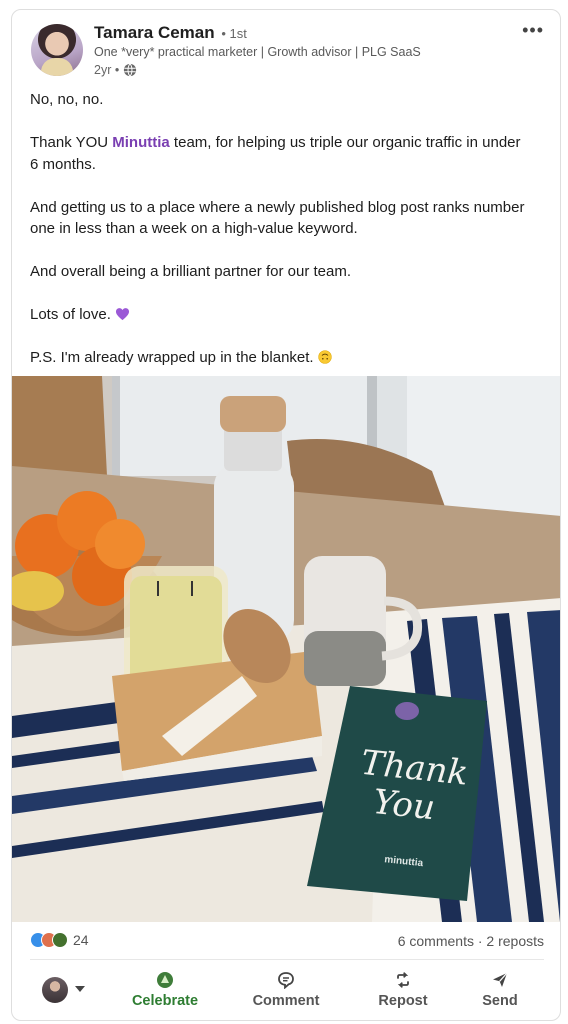 This screenshot has width=568, height=1024. I want to click on comments-reposts-count: 6 comments · 2 reposts, so click(471, 941).